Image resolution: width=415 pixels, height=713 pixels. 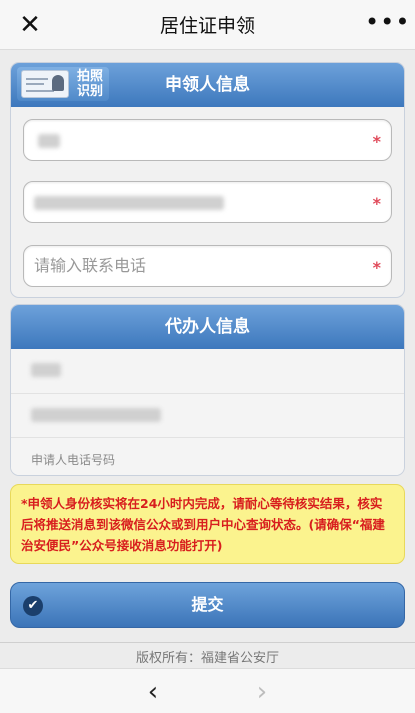 I want to click on submit-label: 提交, so click(x=207, y=604).